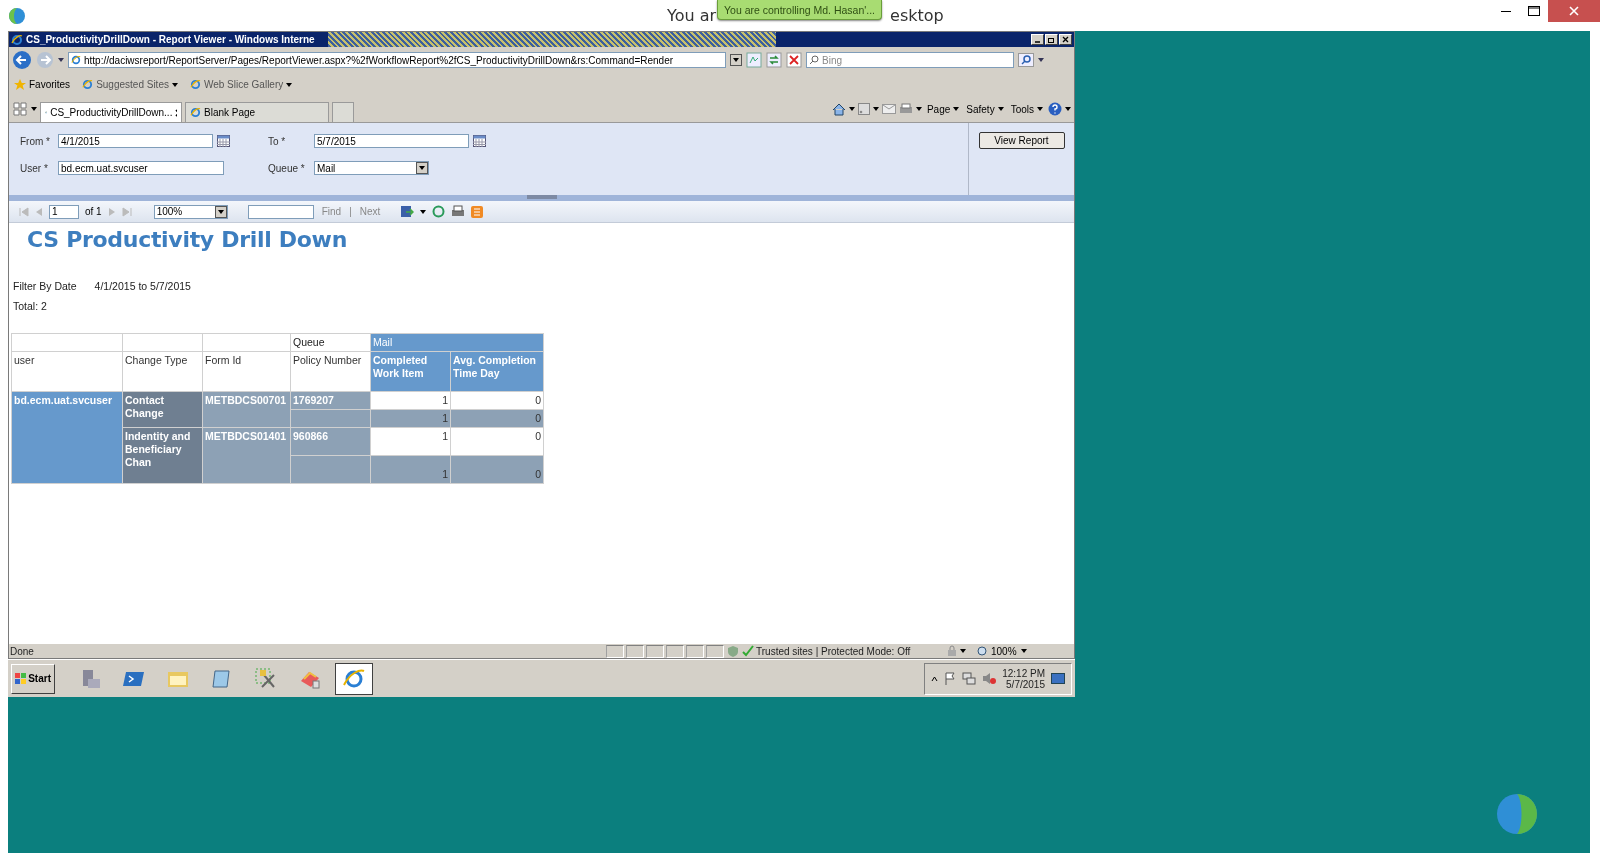  What do you see at coordinates (910, 60) in the screenshot?
I see `search-field: Bing` at bounding box center [910, 60].